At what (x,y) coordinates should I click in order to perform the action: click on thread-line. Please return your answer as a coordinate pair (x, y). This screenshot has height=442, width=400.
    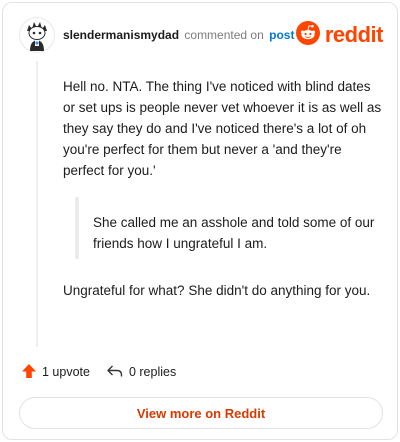
    Looking at the image, I should click on (37, 204).